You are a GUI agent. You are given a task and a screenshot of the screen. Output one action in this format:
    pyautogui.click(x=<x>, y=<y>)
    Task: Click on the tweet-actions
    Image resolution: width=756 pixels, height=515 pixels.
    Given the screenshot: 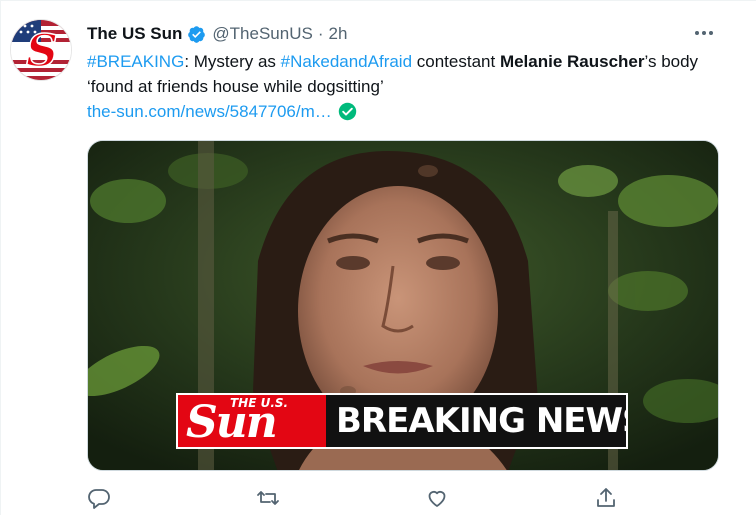 What is the action you would take?
    pyautogui.click(x=357, y=498)
    